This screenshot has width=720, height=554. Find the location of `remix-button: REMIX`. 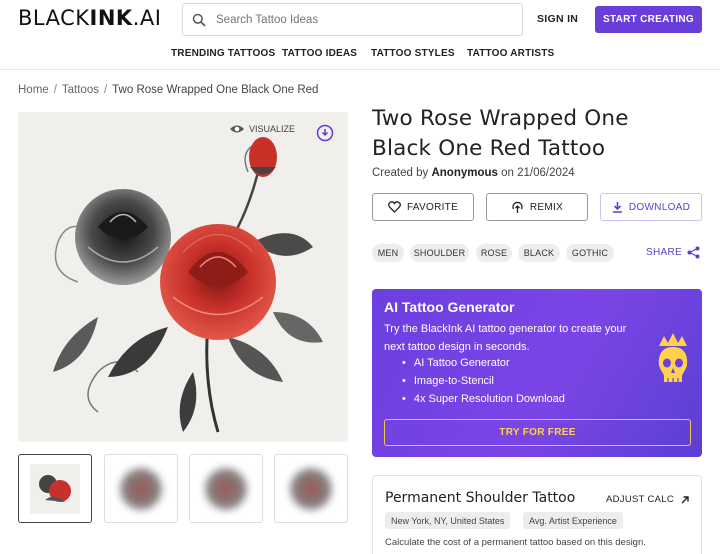

remix-button: REMIX is located at coordinates (537, 207).